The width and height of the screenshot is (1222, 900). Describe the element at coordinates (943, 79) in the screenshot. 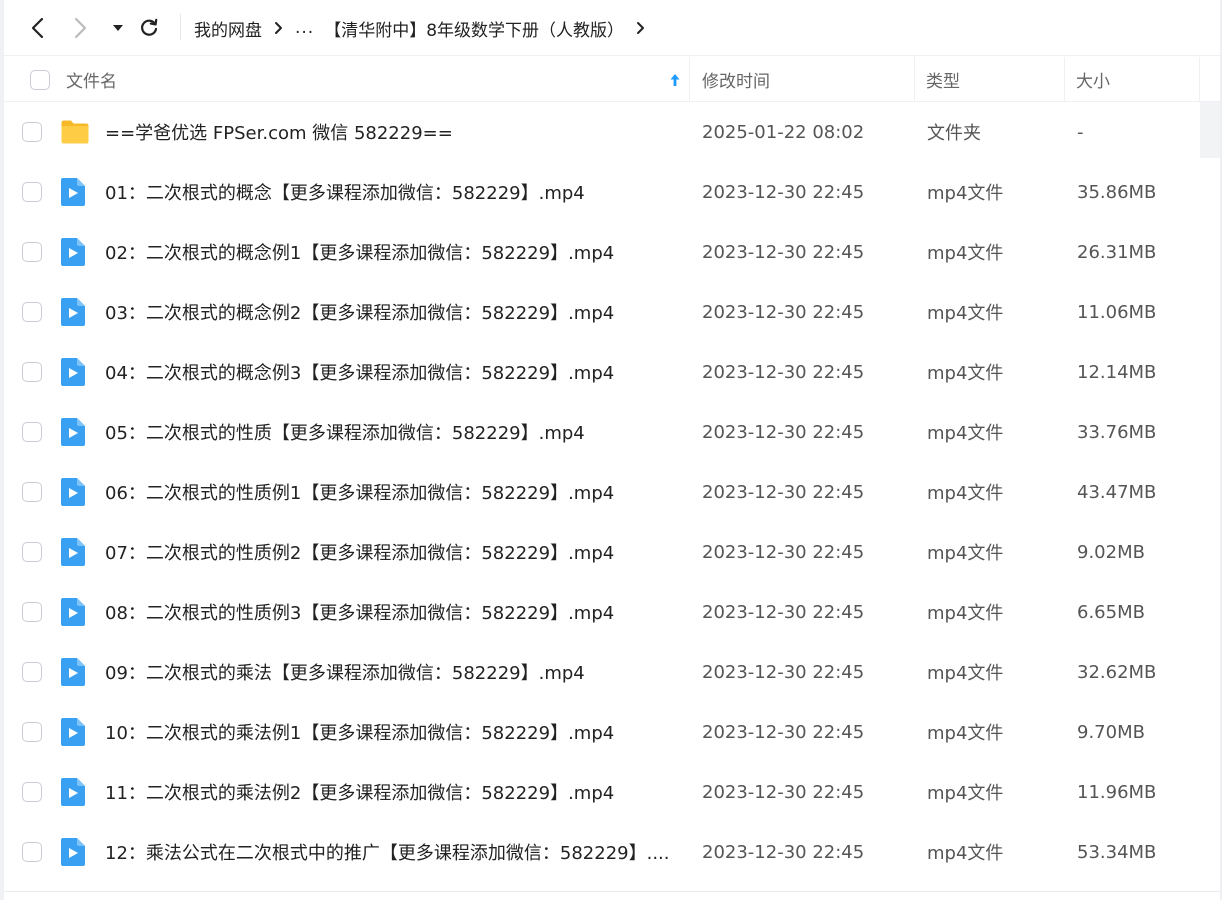

I see `column-header-type: 类型` at that location.